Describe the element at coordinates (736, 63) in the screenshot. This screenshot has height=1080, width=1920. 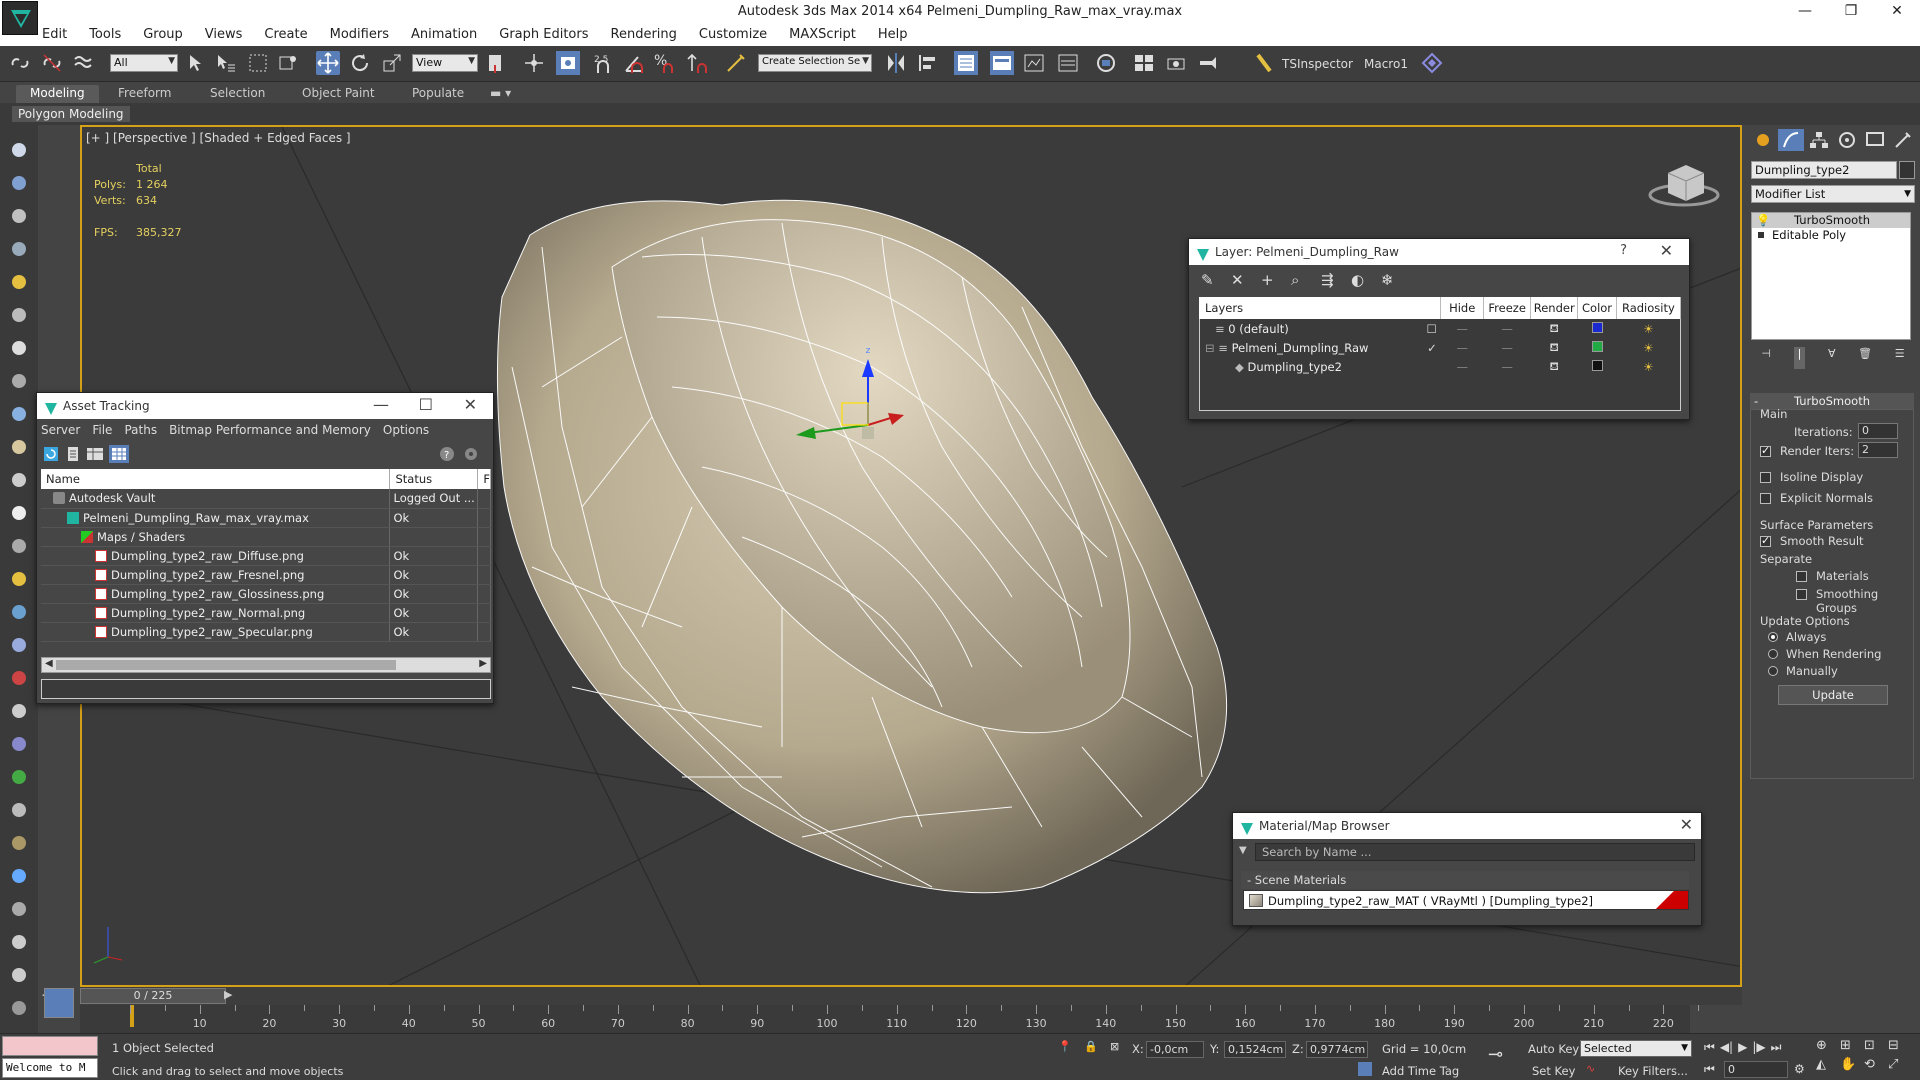
I see `edit-named-selection-icon` at that location.